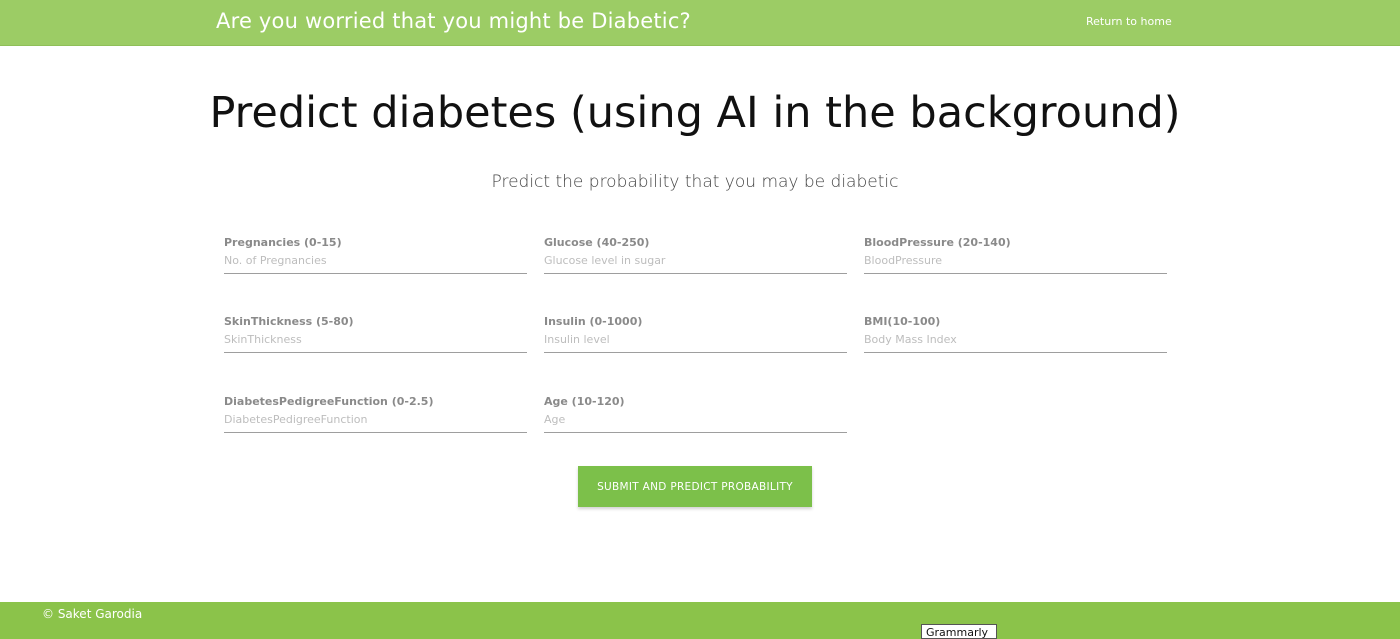  Describe the element at coordinates (695, 261) in the screenshot. I see `glucose-input` at that location.